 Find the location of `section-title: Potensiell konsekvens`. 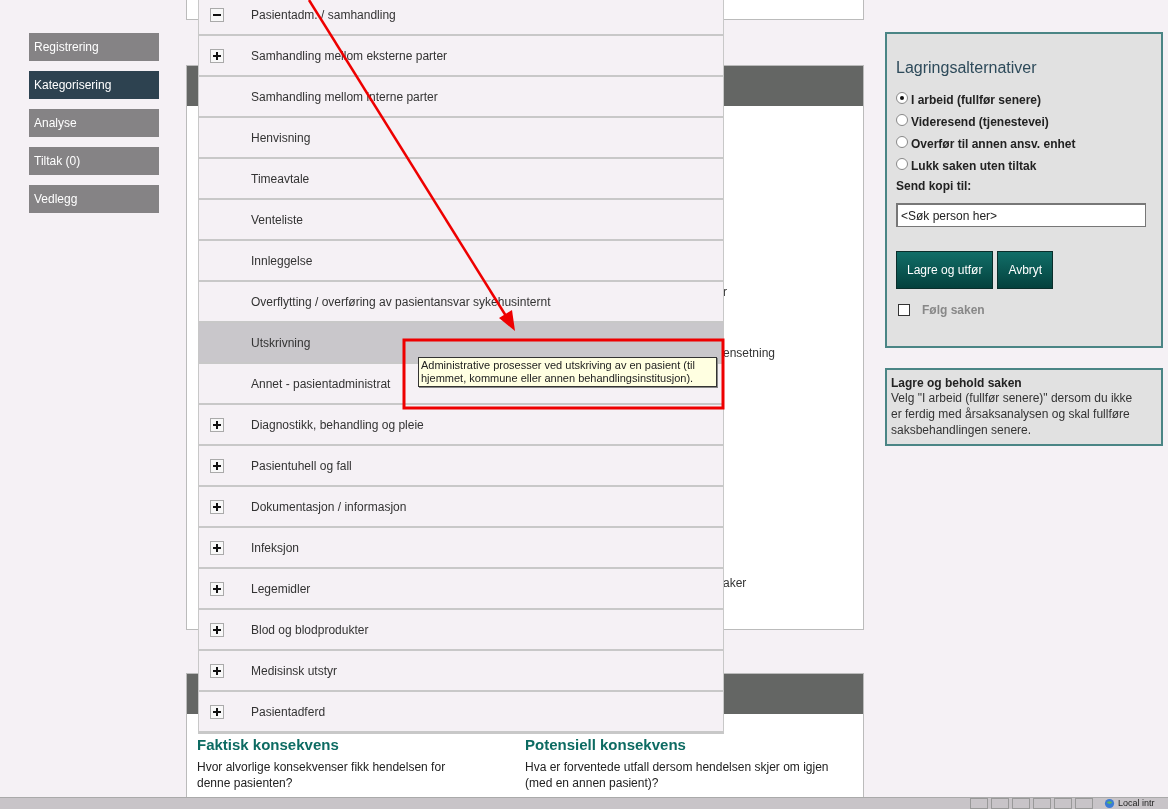

section-title: Potensiell konsekvens is located at coordinates (606, 744).